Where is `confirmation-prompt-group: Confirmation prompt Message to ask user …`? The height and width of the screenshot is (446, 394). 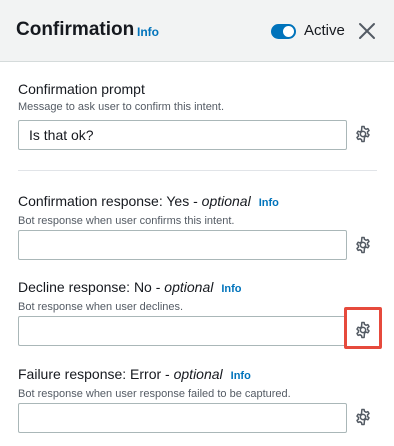 confirmation-prompt-group: Confirmation prompt Message to ask user … is located at coordinates (198, 97).